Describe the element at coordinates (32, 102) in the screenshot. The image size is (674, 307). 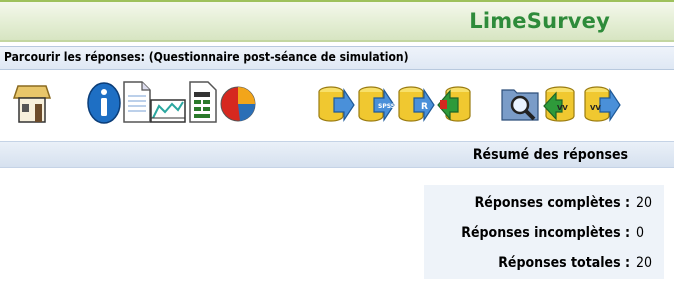
I see `home-icon` at that location.